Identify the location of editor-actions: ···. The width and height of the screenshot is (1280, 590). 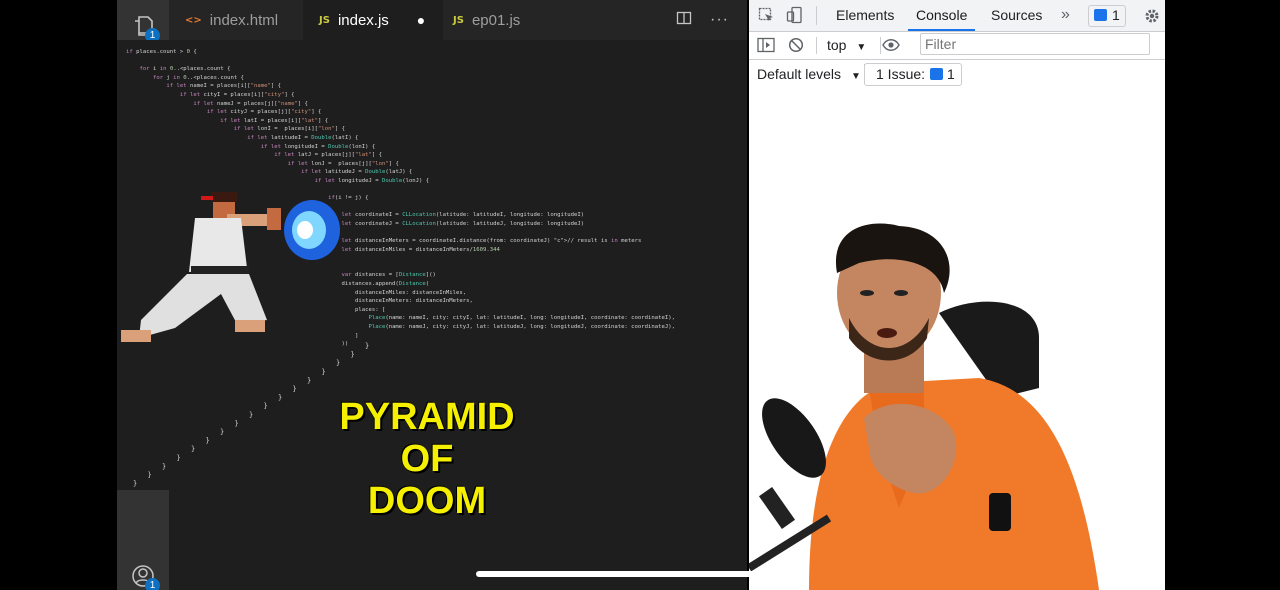
(702, 20).